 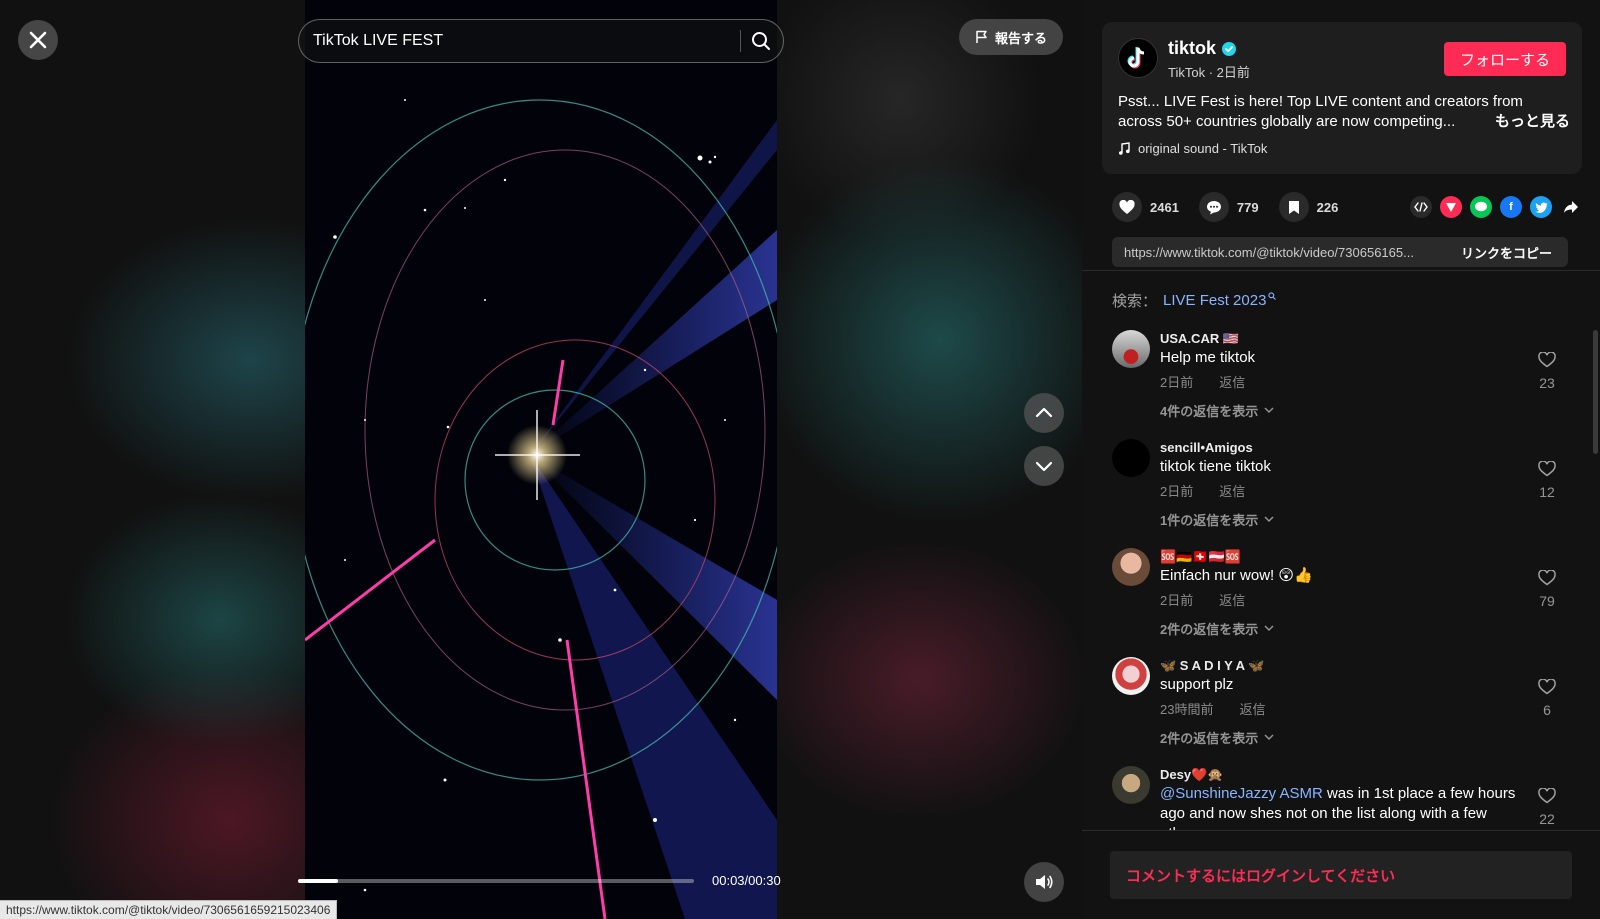 What do you see at coordinates (1011, 37) in the screenshot?
I see `report-button: 報告する` at bounding box center [1011, 37].